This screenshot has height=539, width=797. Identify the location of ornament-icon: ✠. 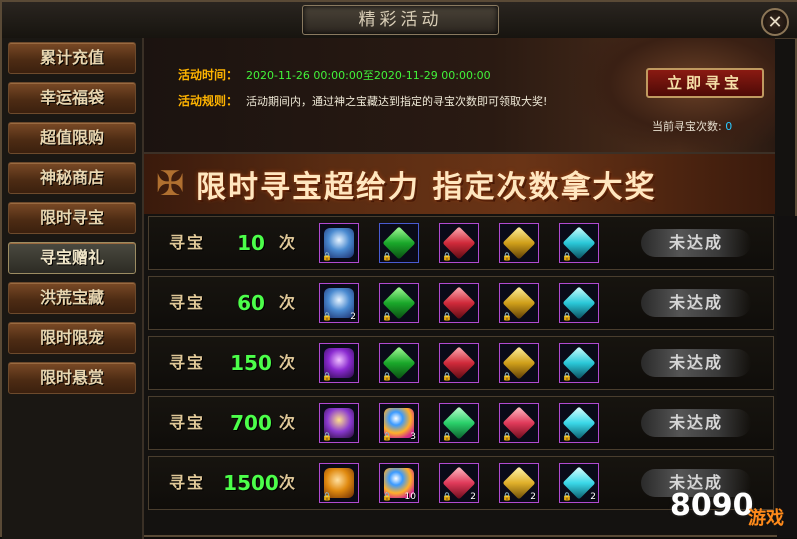
(170, 184).